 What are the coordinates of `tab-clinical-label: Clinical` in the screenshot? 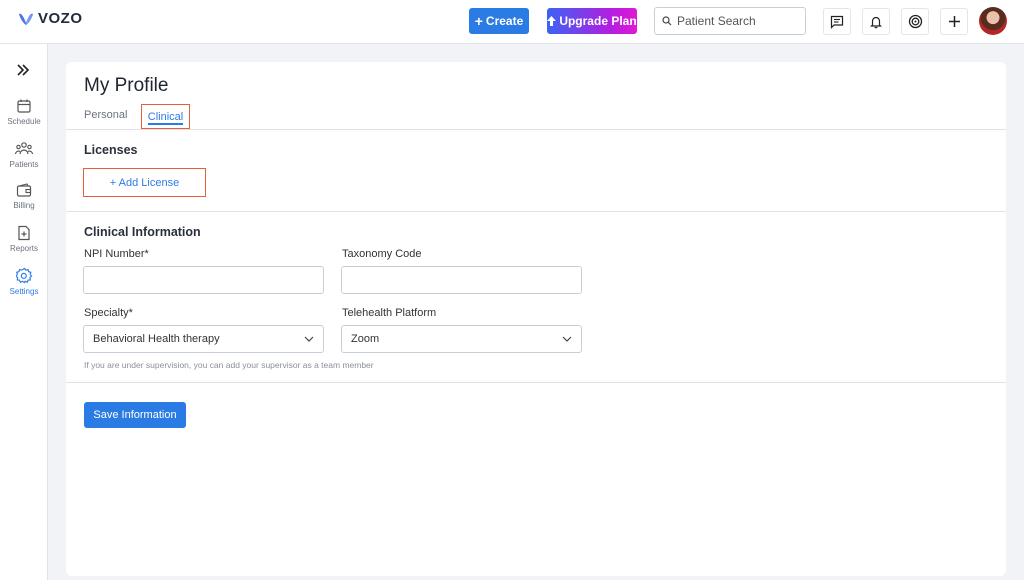 It's located at (165, 116).